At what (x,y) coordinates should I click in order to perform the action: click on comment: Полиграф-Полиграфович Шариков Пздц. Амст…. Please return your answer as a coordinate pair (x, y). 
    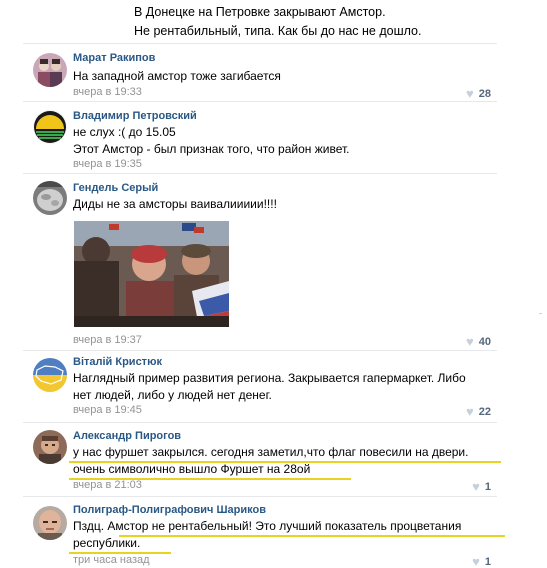
    Looking at the image, I should click on (264, 532).